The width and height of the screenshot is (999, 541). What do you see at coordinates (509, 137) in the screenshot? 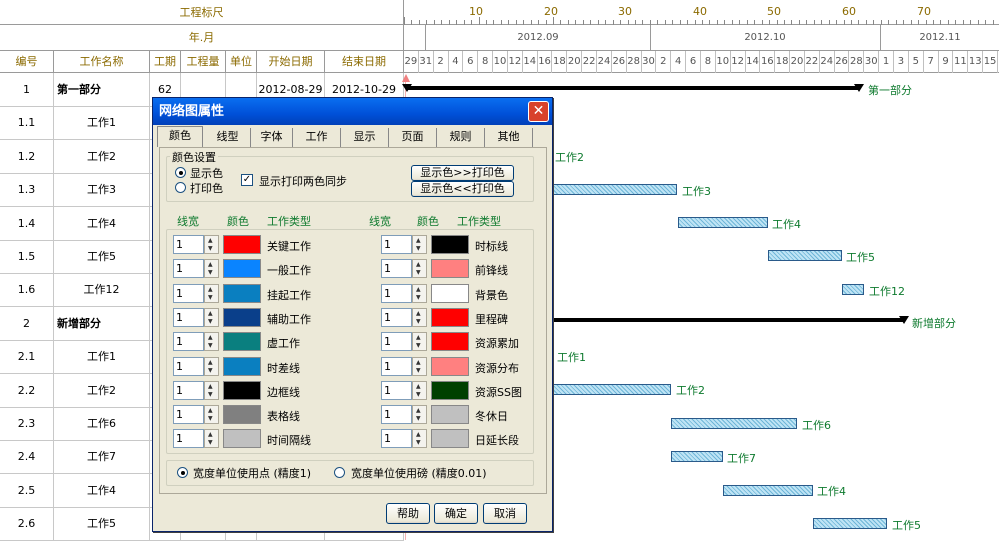
I see `tab-other: 其他` at bounding box center [509, 137].